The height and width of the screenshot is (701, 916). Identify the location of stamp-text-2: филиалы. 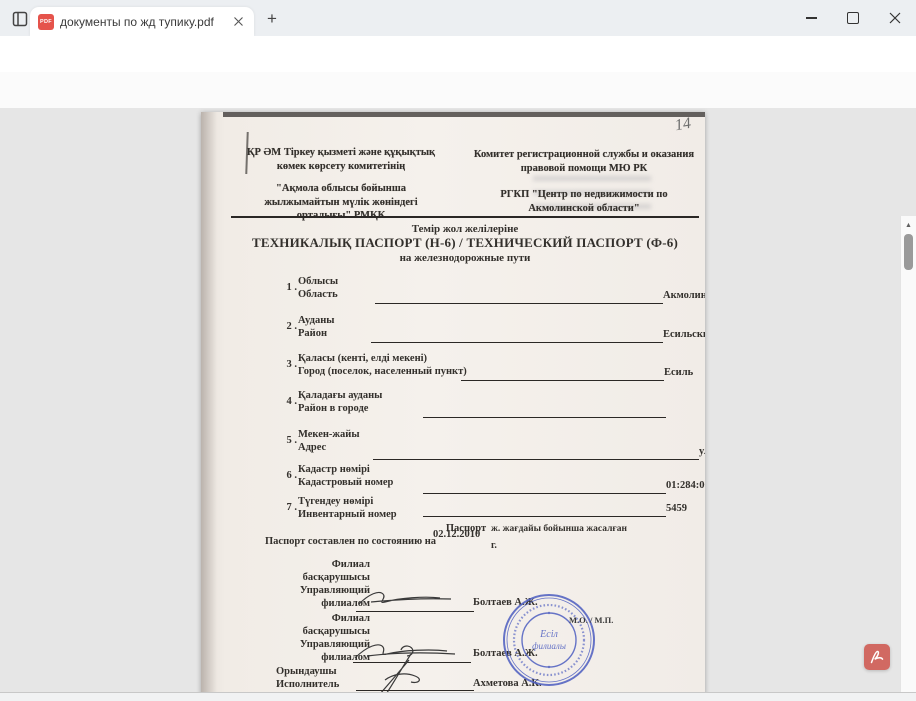
(549, 646).